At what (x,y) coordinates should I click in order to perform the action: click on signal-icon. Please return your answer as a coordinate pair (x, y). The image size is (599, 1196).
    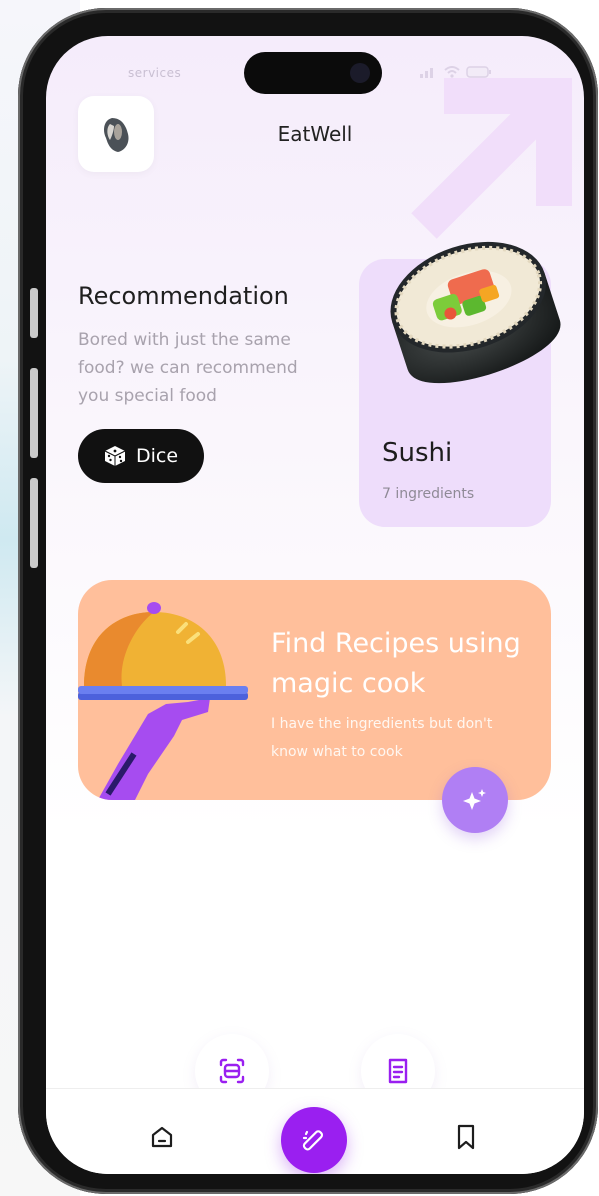
    Looking at the image, I should click on (426, 73).